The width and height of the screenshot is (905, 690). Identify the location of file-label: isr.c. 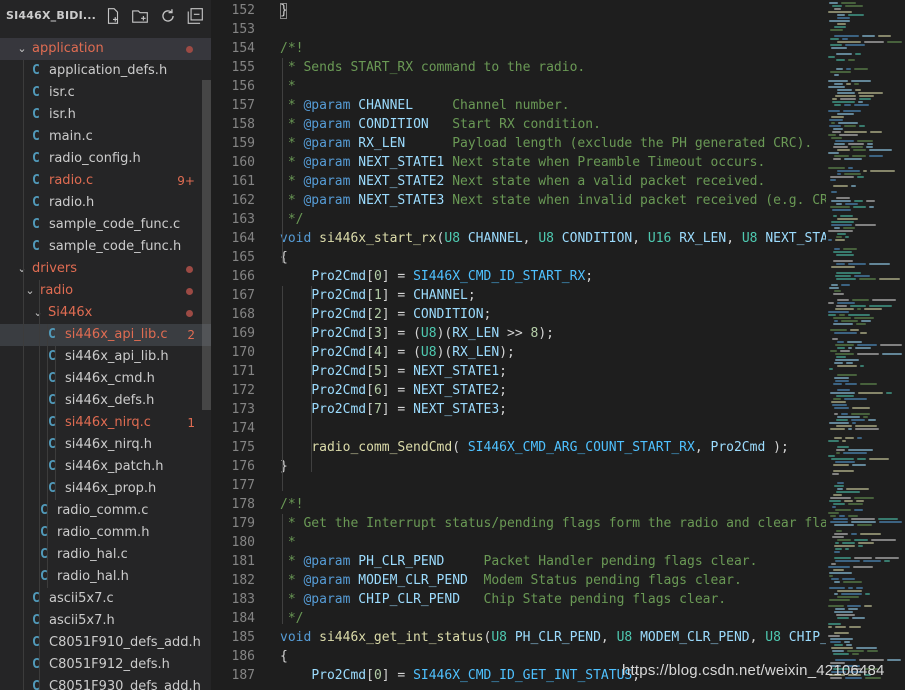
(62, 92).